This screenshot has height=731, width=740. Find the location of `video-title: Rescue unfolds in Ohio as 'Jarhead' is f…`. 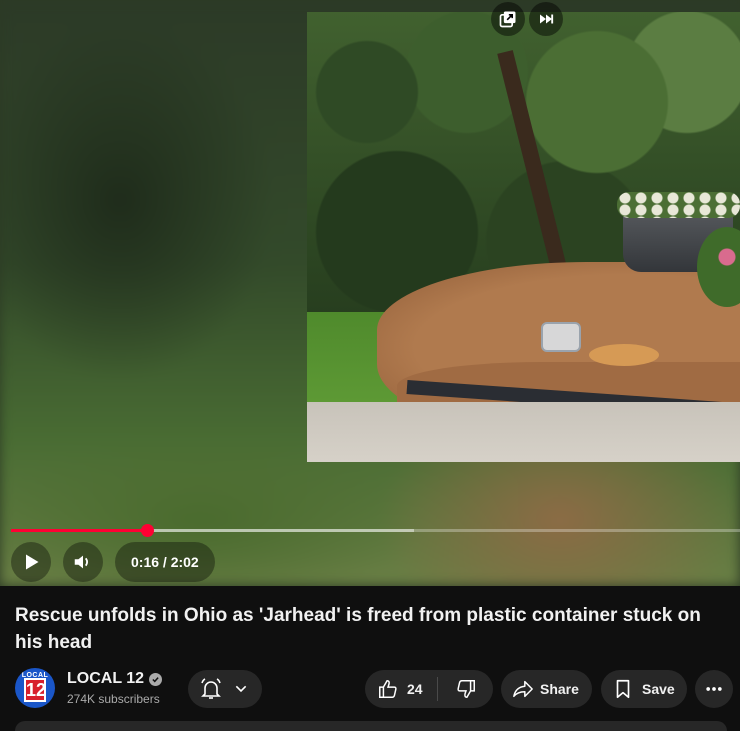

video-title: Rescue unfolds in Ohio as 'Jarhead' is f… is located at coordinates (358, 629).